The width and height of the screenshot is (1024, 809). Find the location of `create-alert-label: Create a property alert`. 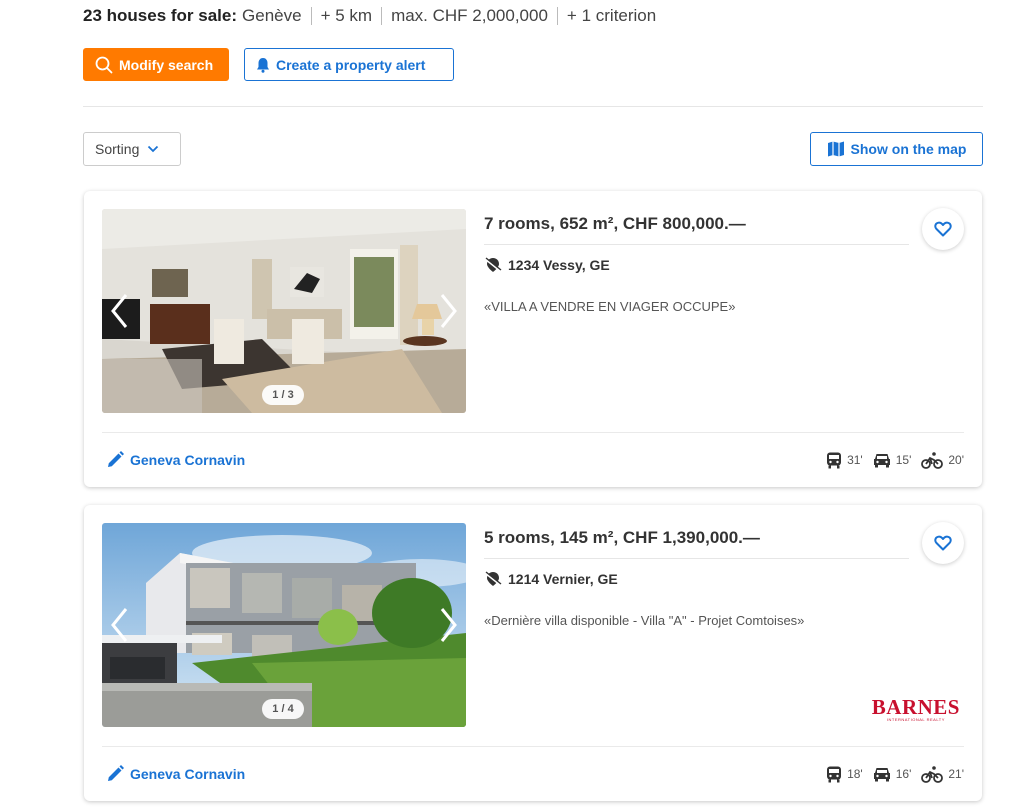

create-alert-label: Create a property alert is located at coordinates (351, 64).